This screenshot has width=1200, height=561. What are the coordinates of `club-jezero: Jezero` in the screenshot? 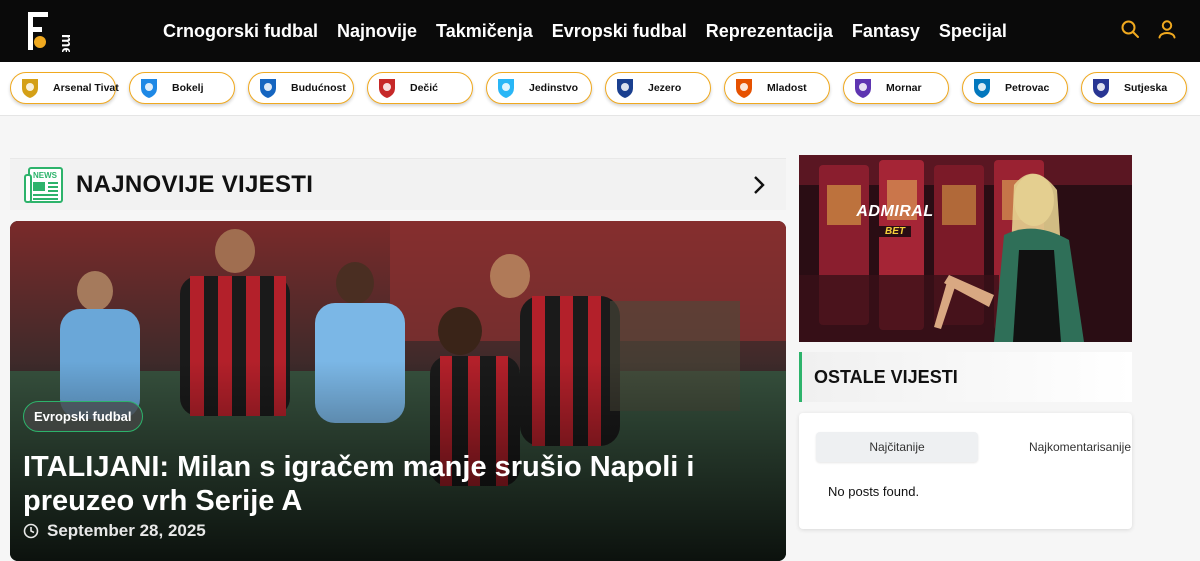 It's located at (658, 88).